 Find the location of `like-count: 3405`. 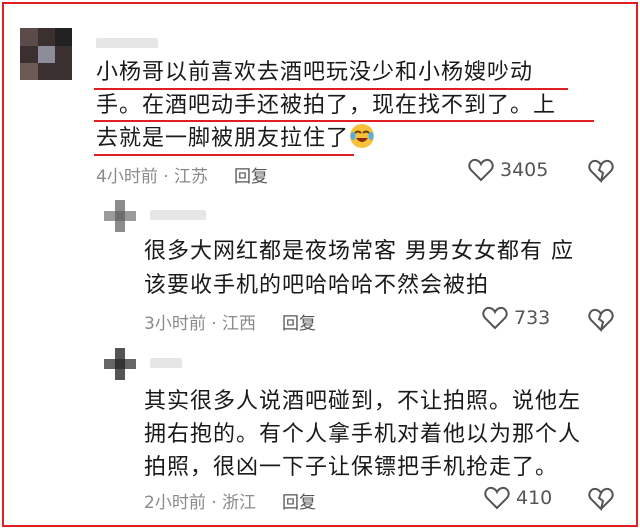

like-count: 3405 is located at coordinates (524, 170).